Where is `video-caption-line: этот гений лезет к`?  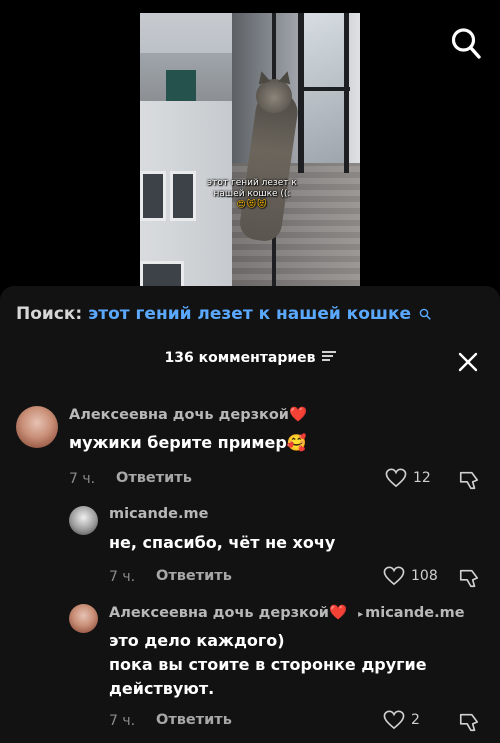 video-caption-line: этот гений лезет к is located at coordinates (252, 183).